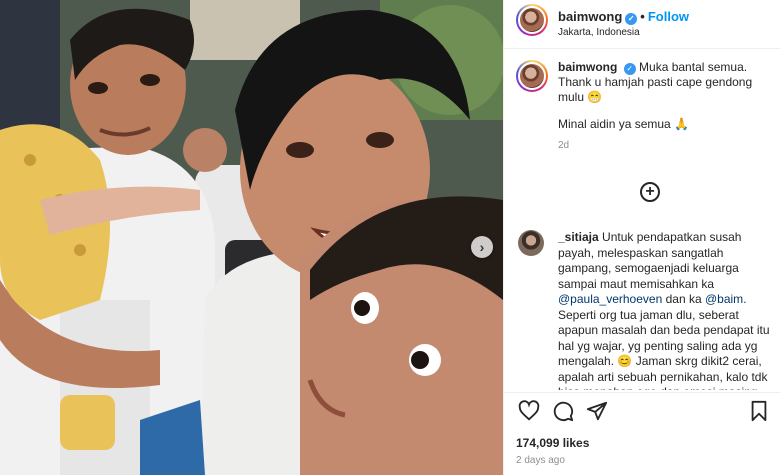  Describe the element at coordinates (578, 237) in the screenshot. I see `commenter-username: _sitiaja` at that location.